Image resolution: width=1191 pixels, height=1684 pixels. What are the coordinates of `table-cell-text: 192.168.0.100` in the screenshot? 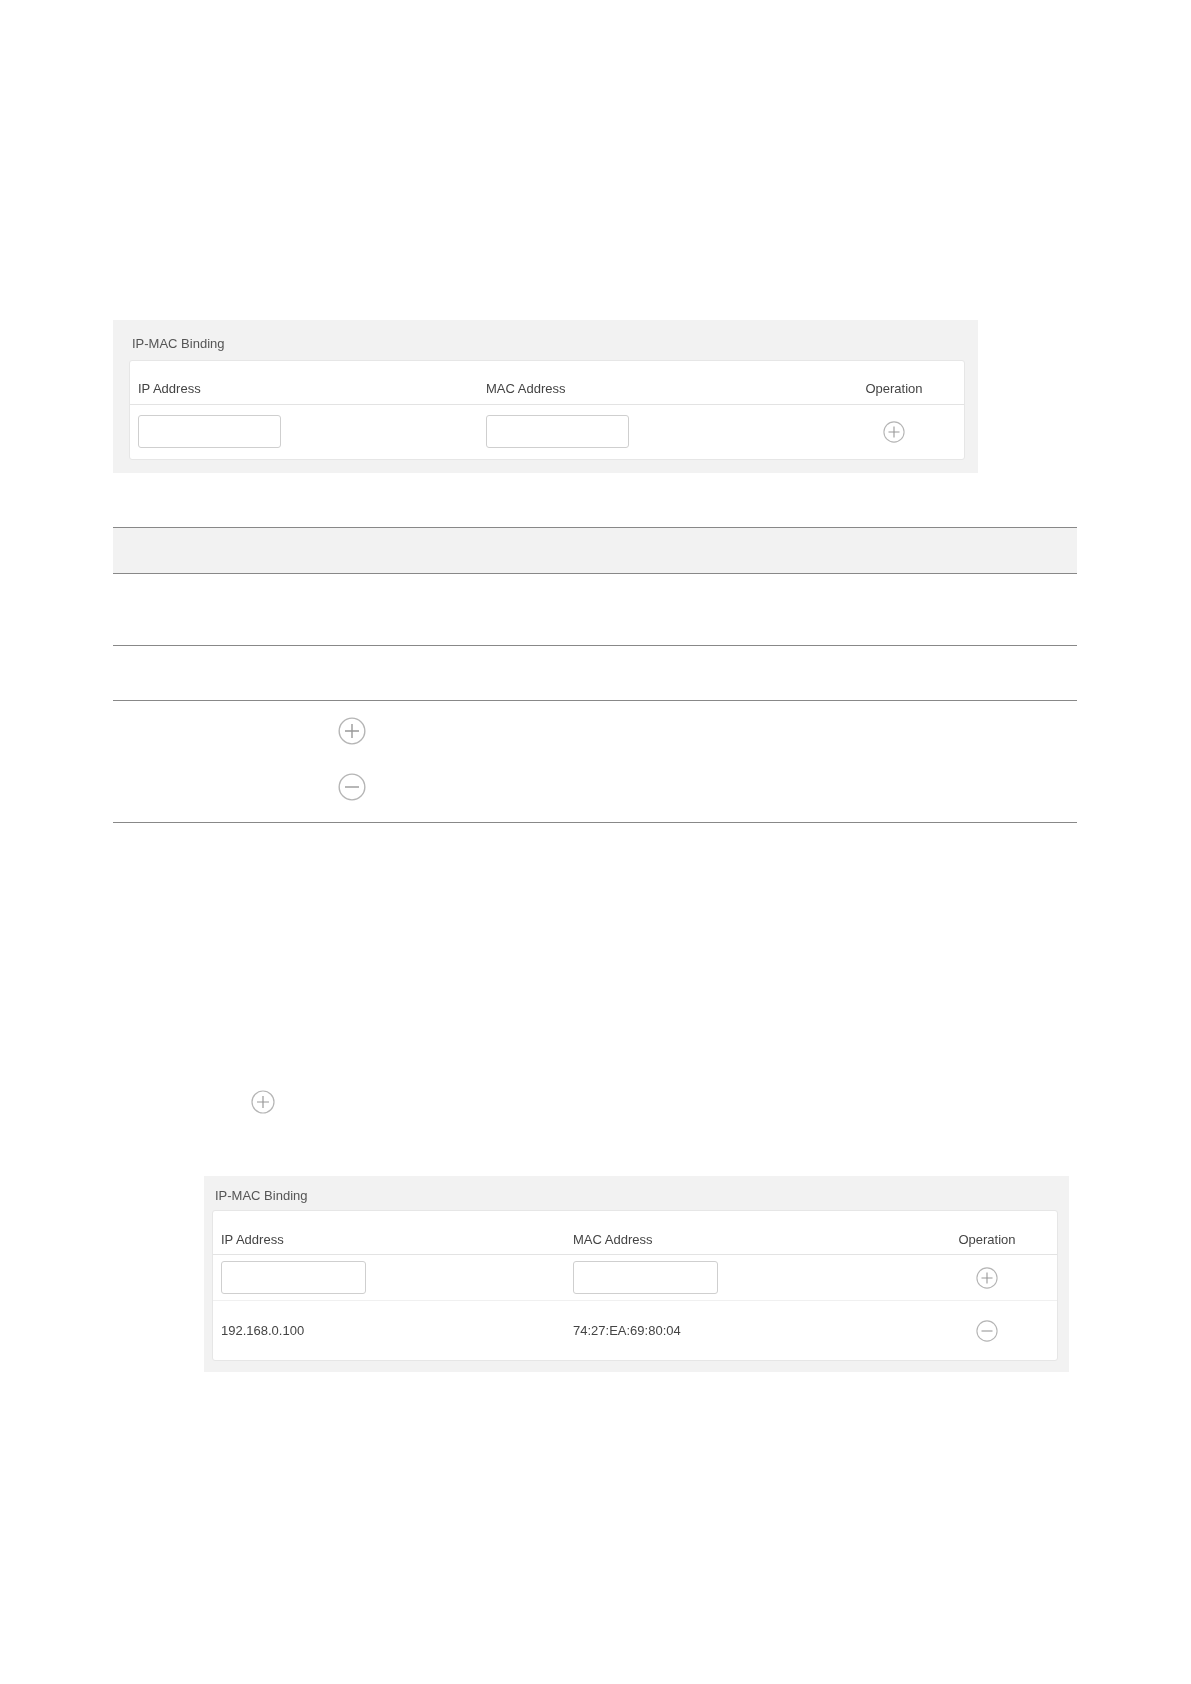 It's located at (263, 1330).